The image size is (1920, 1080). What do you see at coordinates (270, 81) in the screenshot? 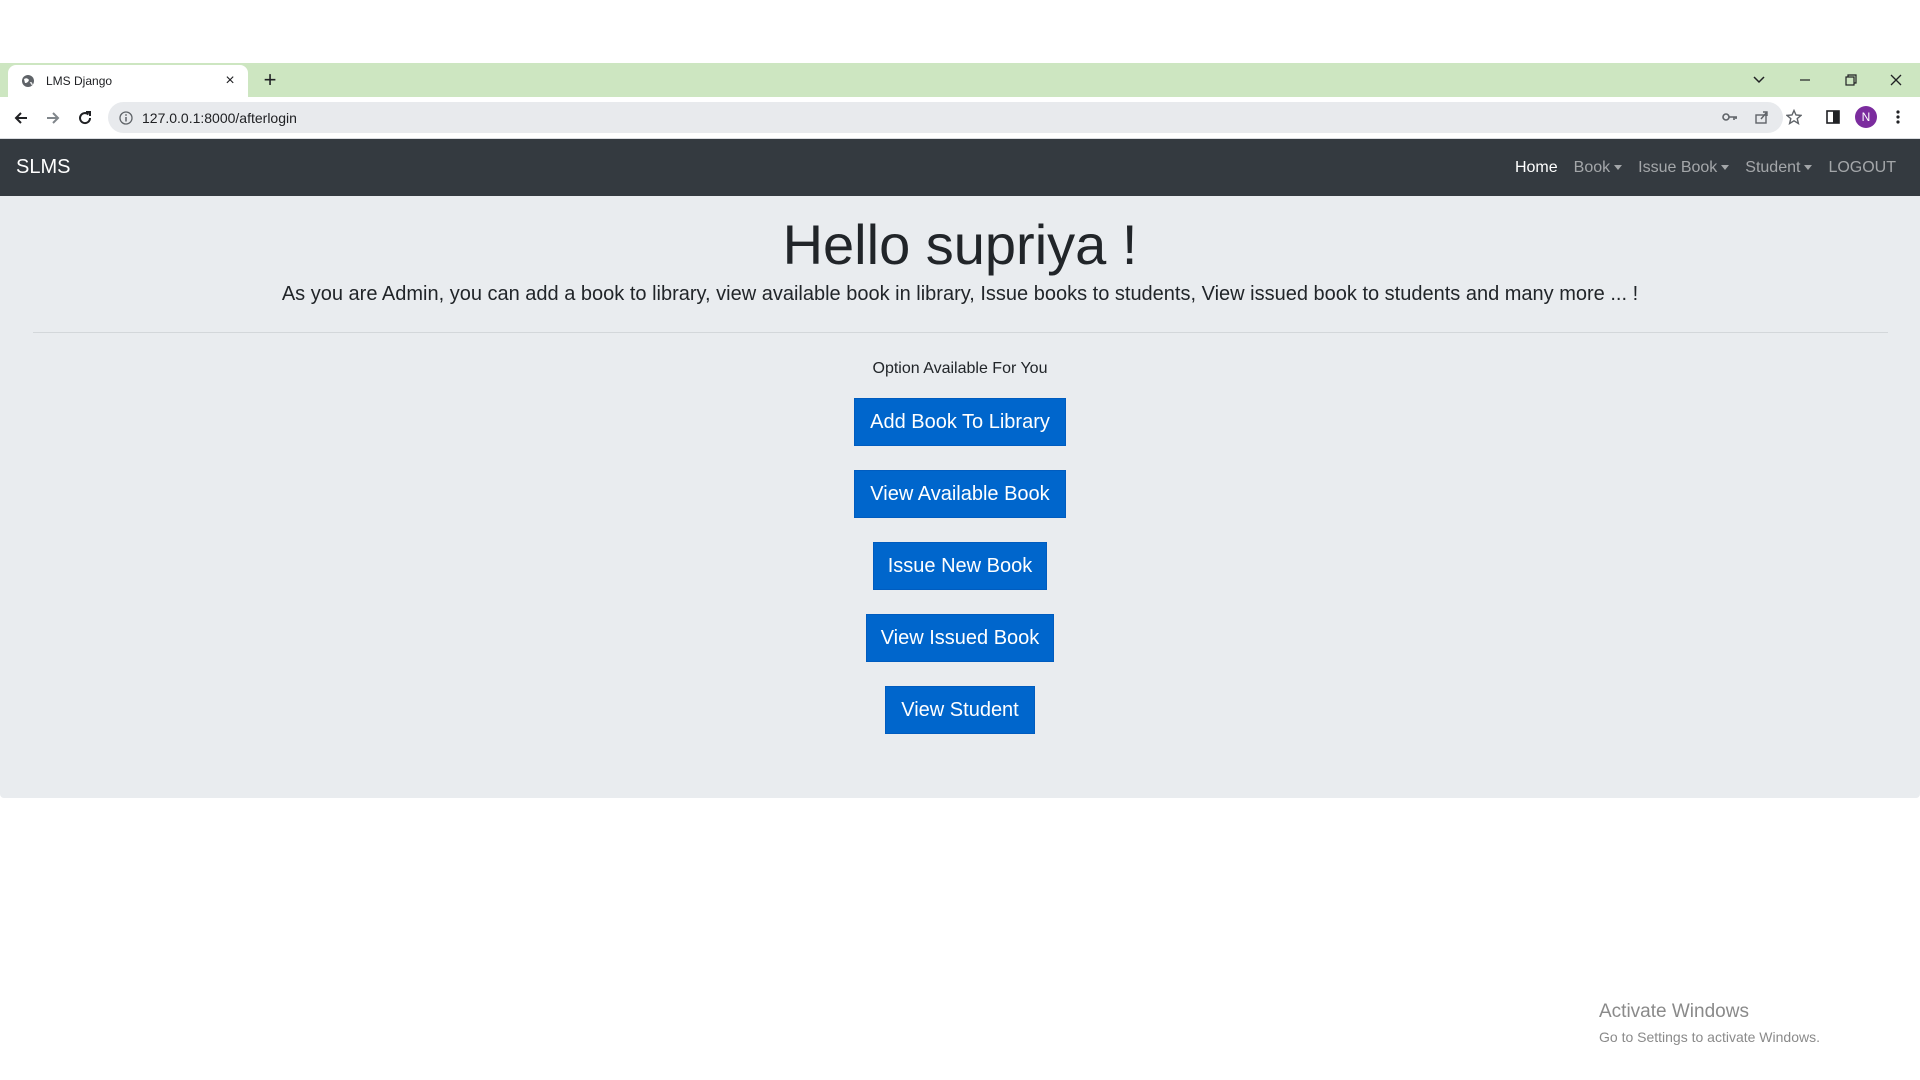
I see `new-tab-button: +` at bounding box center [270, 81].